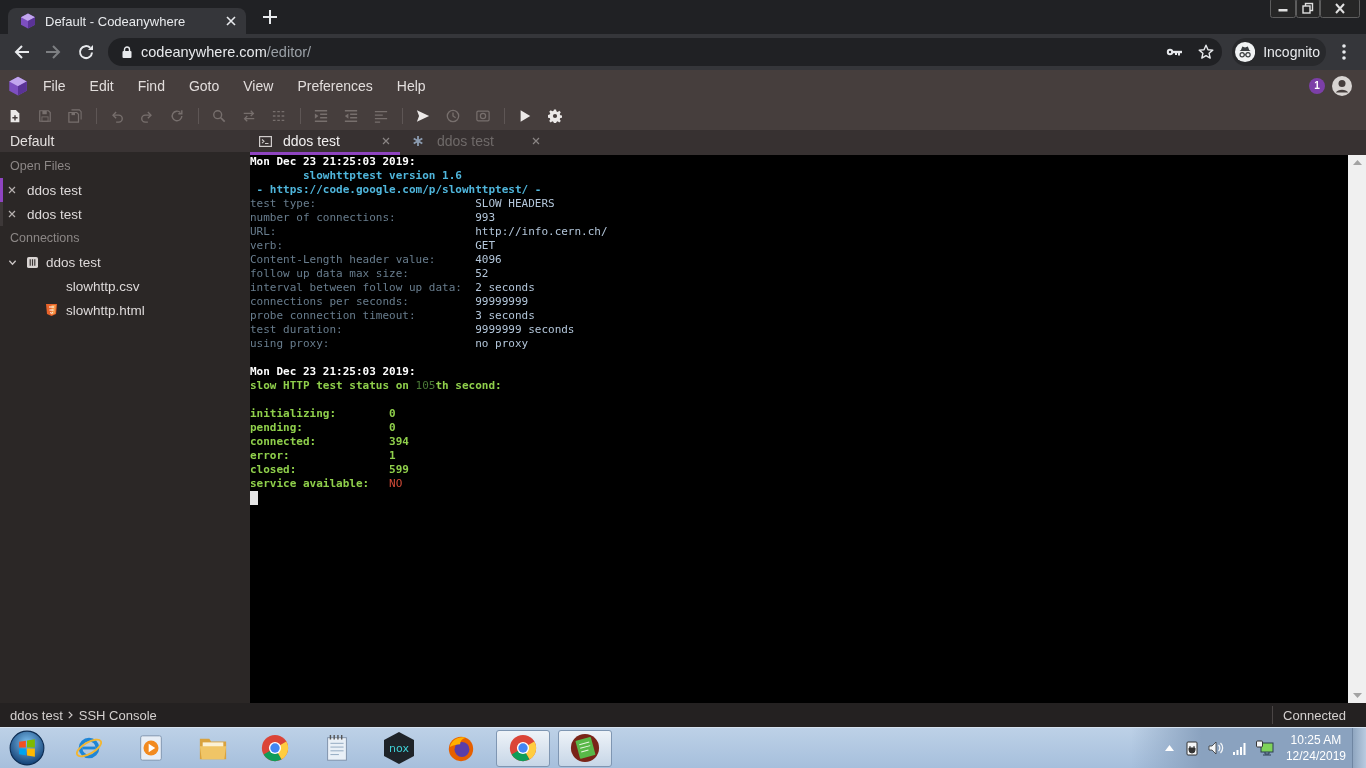  What do you see at coordinates (101, 86) in the screenshot?
I see `menu-item: Edit` at bounding box center [101, 86].